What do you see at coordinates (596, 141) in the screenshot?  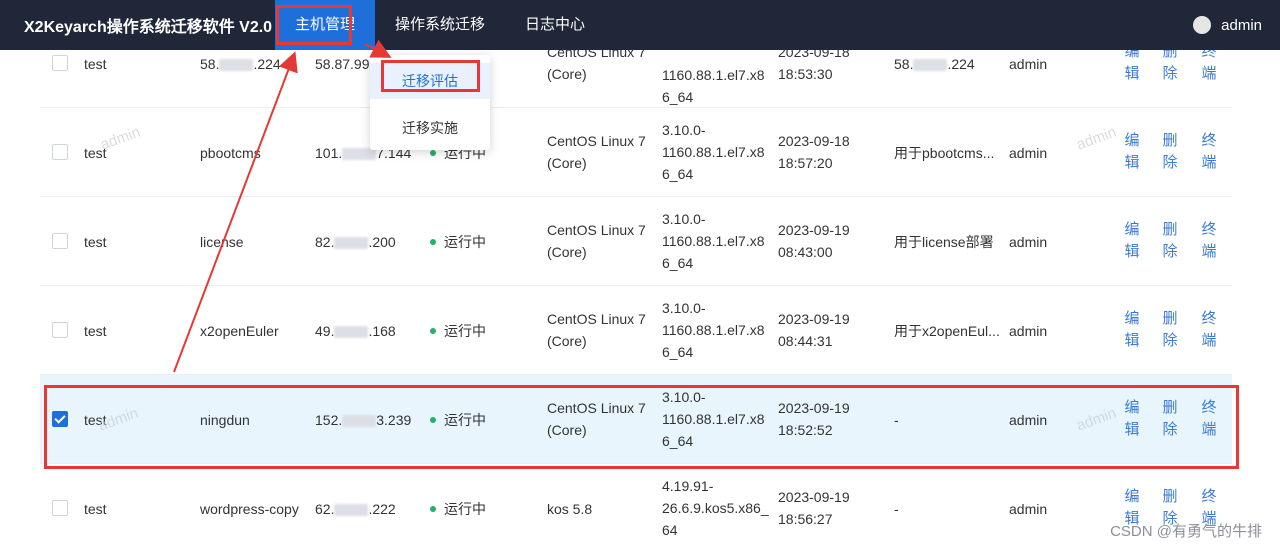 I see `os-line: CentOS Linux 7` at bounding box center [596, 141].